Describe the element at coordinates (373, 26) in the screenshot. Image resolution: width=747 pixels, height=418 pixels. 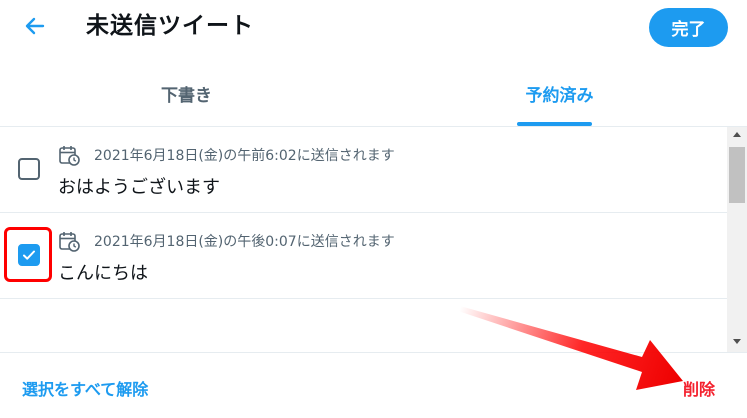
I see `header: 未送信ツイート 完了` at that location.